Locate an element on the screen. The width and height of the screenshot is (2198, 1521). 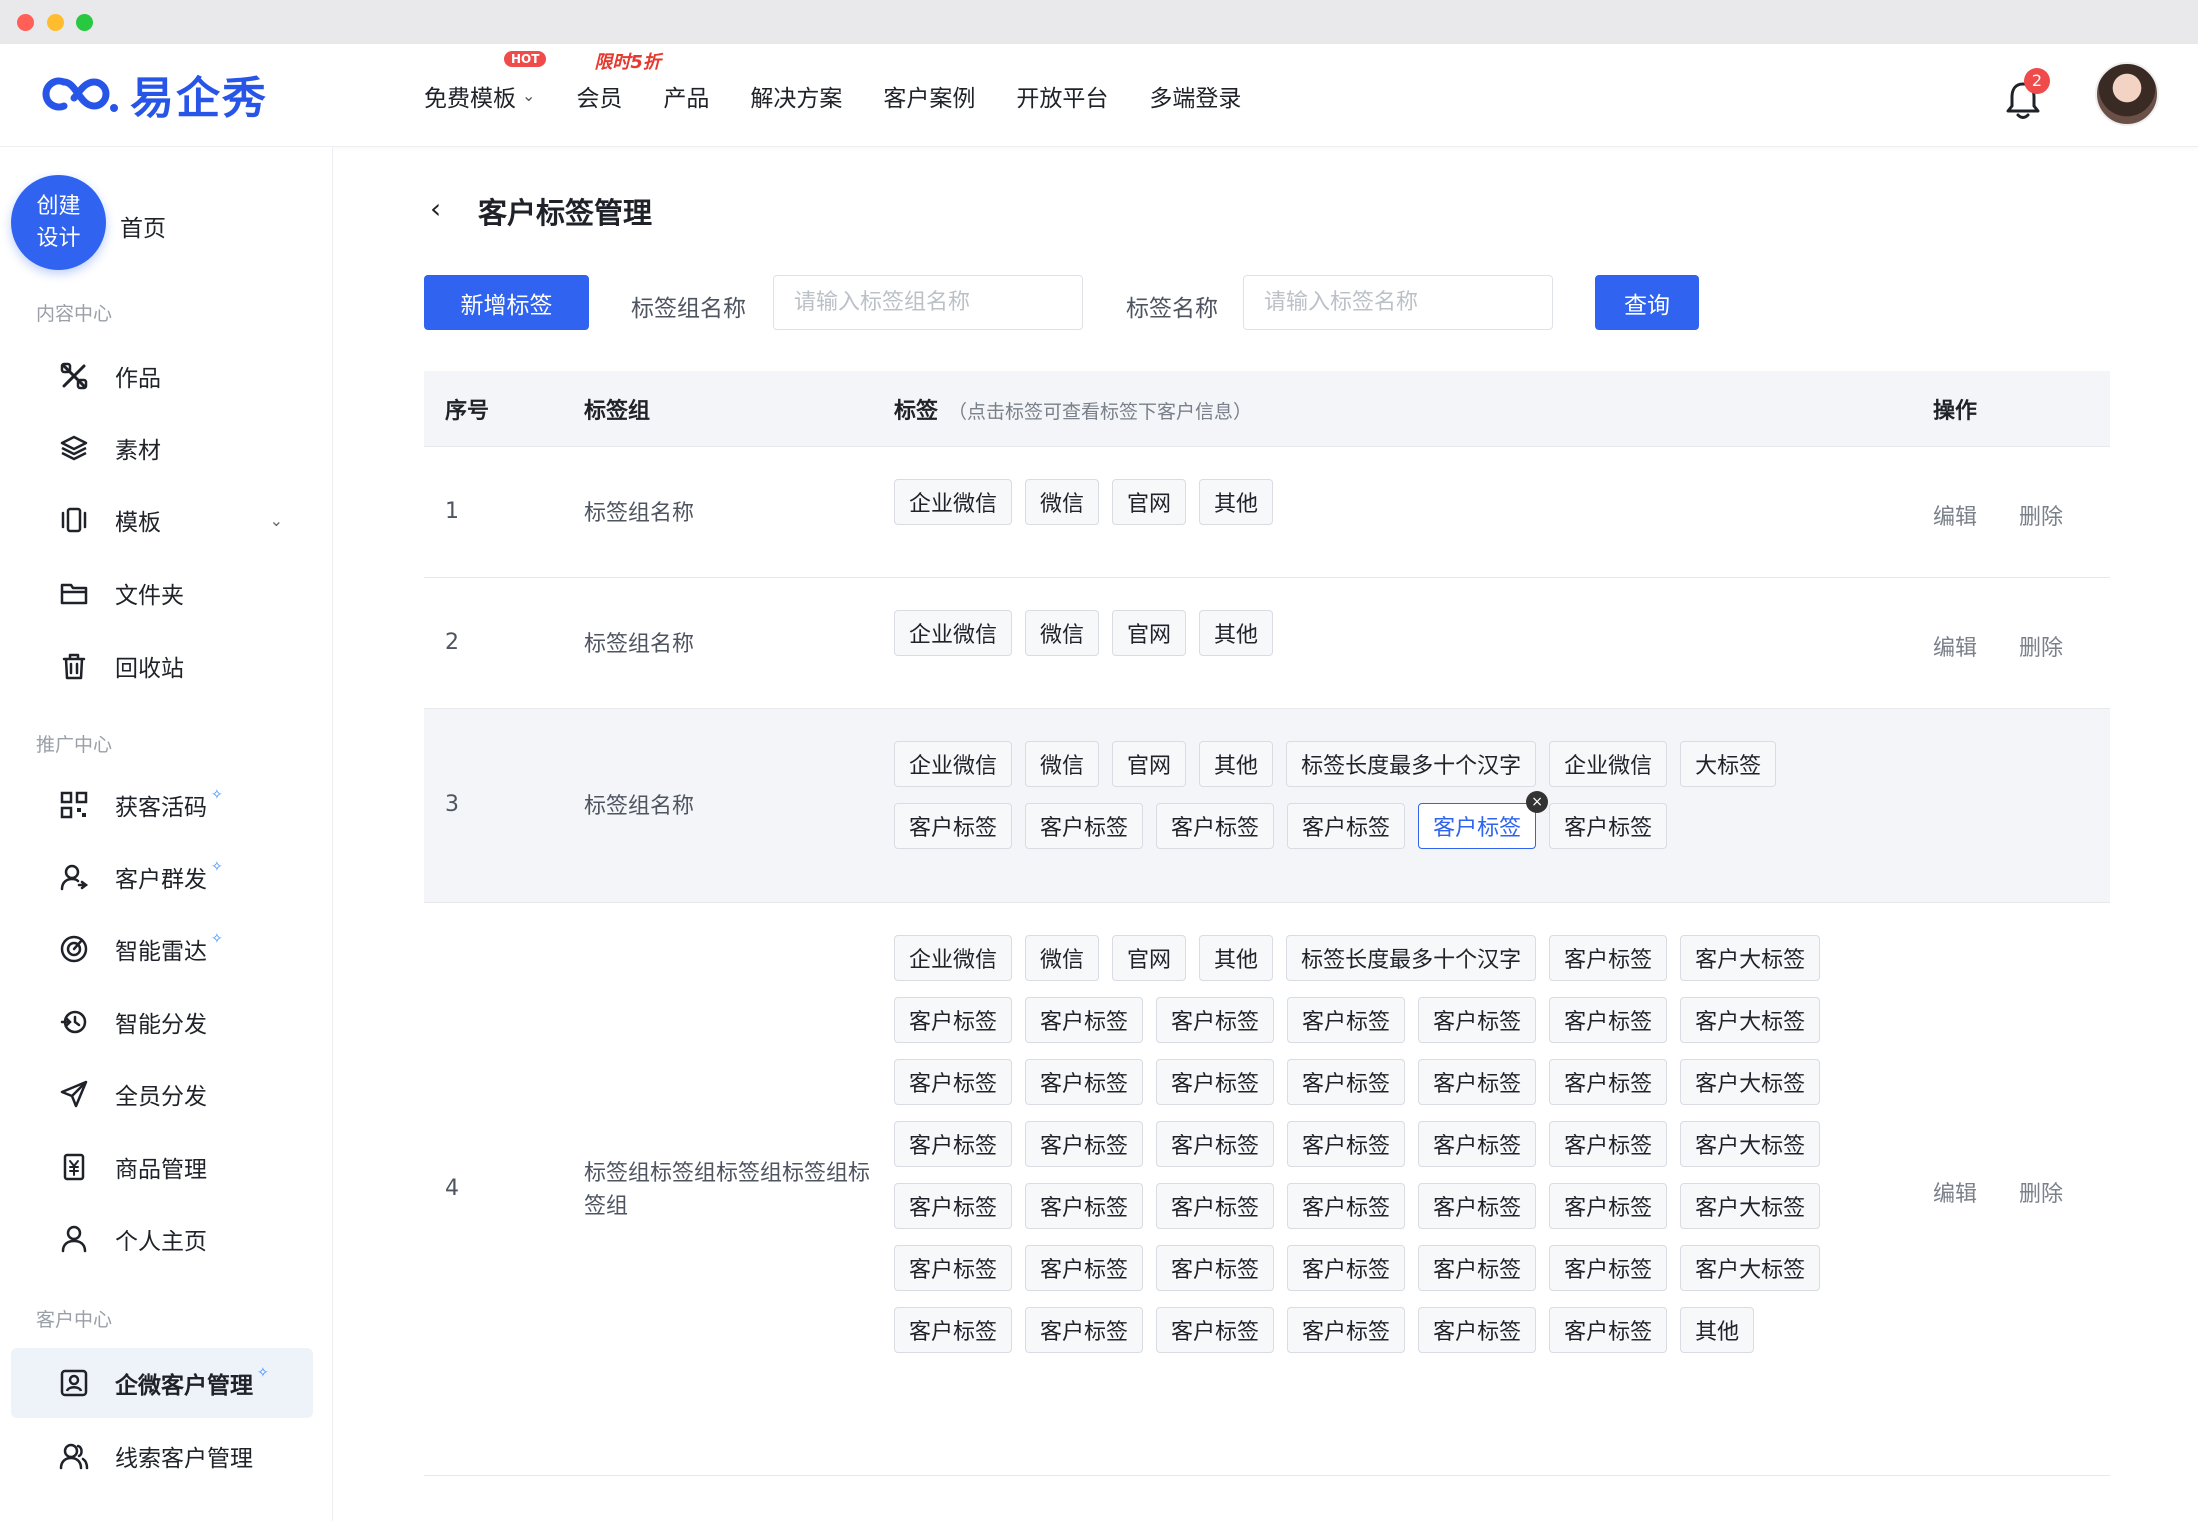
tag-chip: 客户标签 × is located at coordinates (1483, 820).